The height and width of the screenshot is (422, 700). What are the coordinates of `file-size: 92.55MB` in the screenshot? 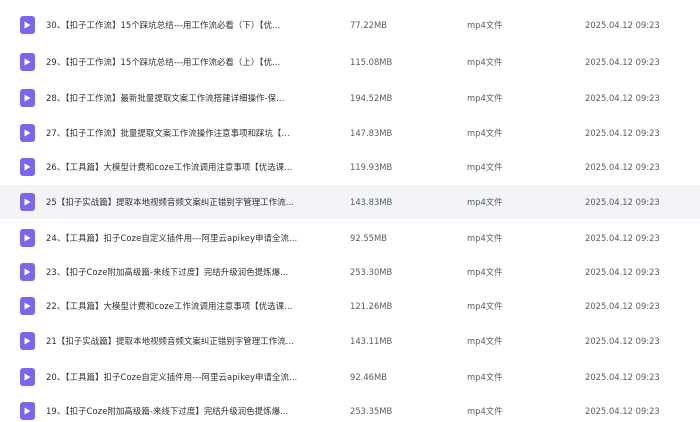 It's located at (368, 238).